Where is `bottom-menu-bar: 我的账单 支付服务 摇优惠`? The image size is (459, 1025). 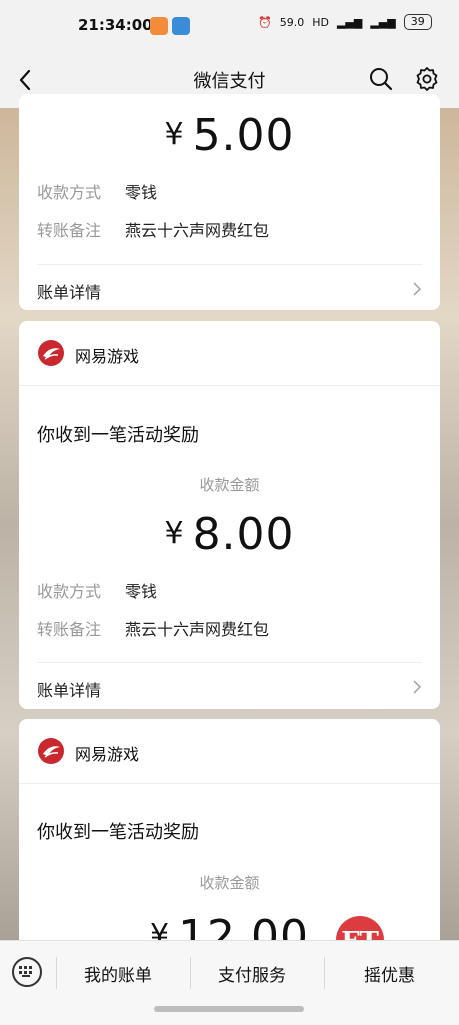 bottom-menu-bar: 我的账单 支付服务 摇优惠 is located at coordinates (229, 982).